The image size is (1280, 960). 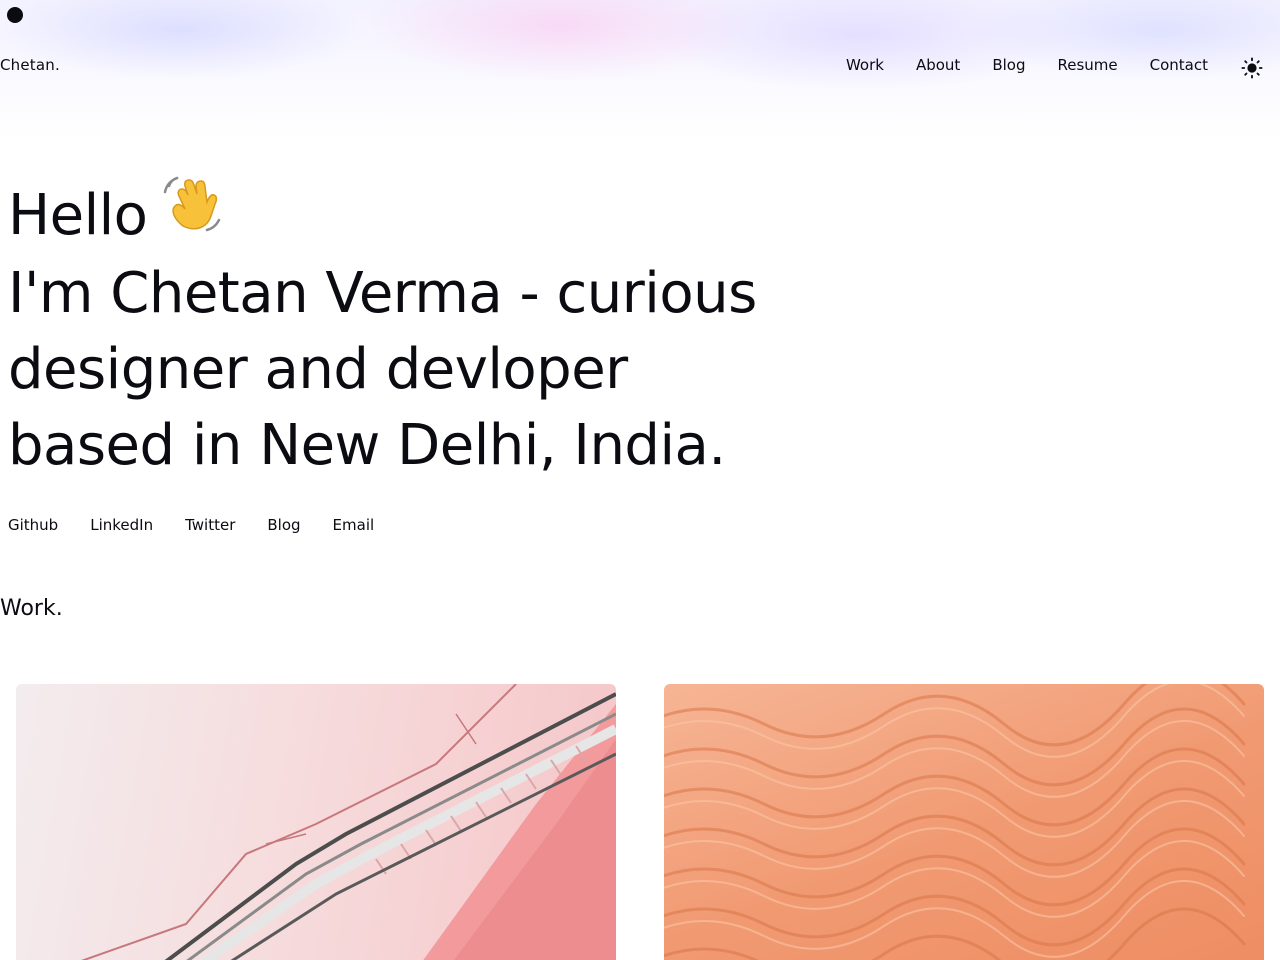 What do you see at coordinates (1008, 65) in the screenshot?
I see `nav-blog: Blog` at bounding box center [1008, 65].